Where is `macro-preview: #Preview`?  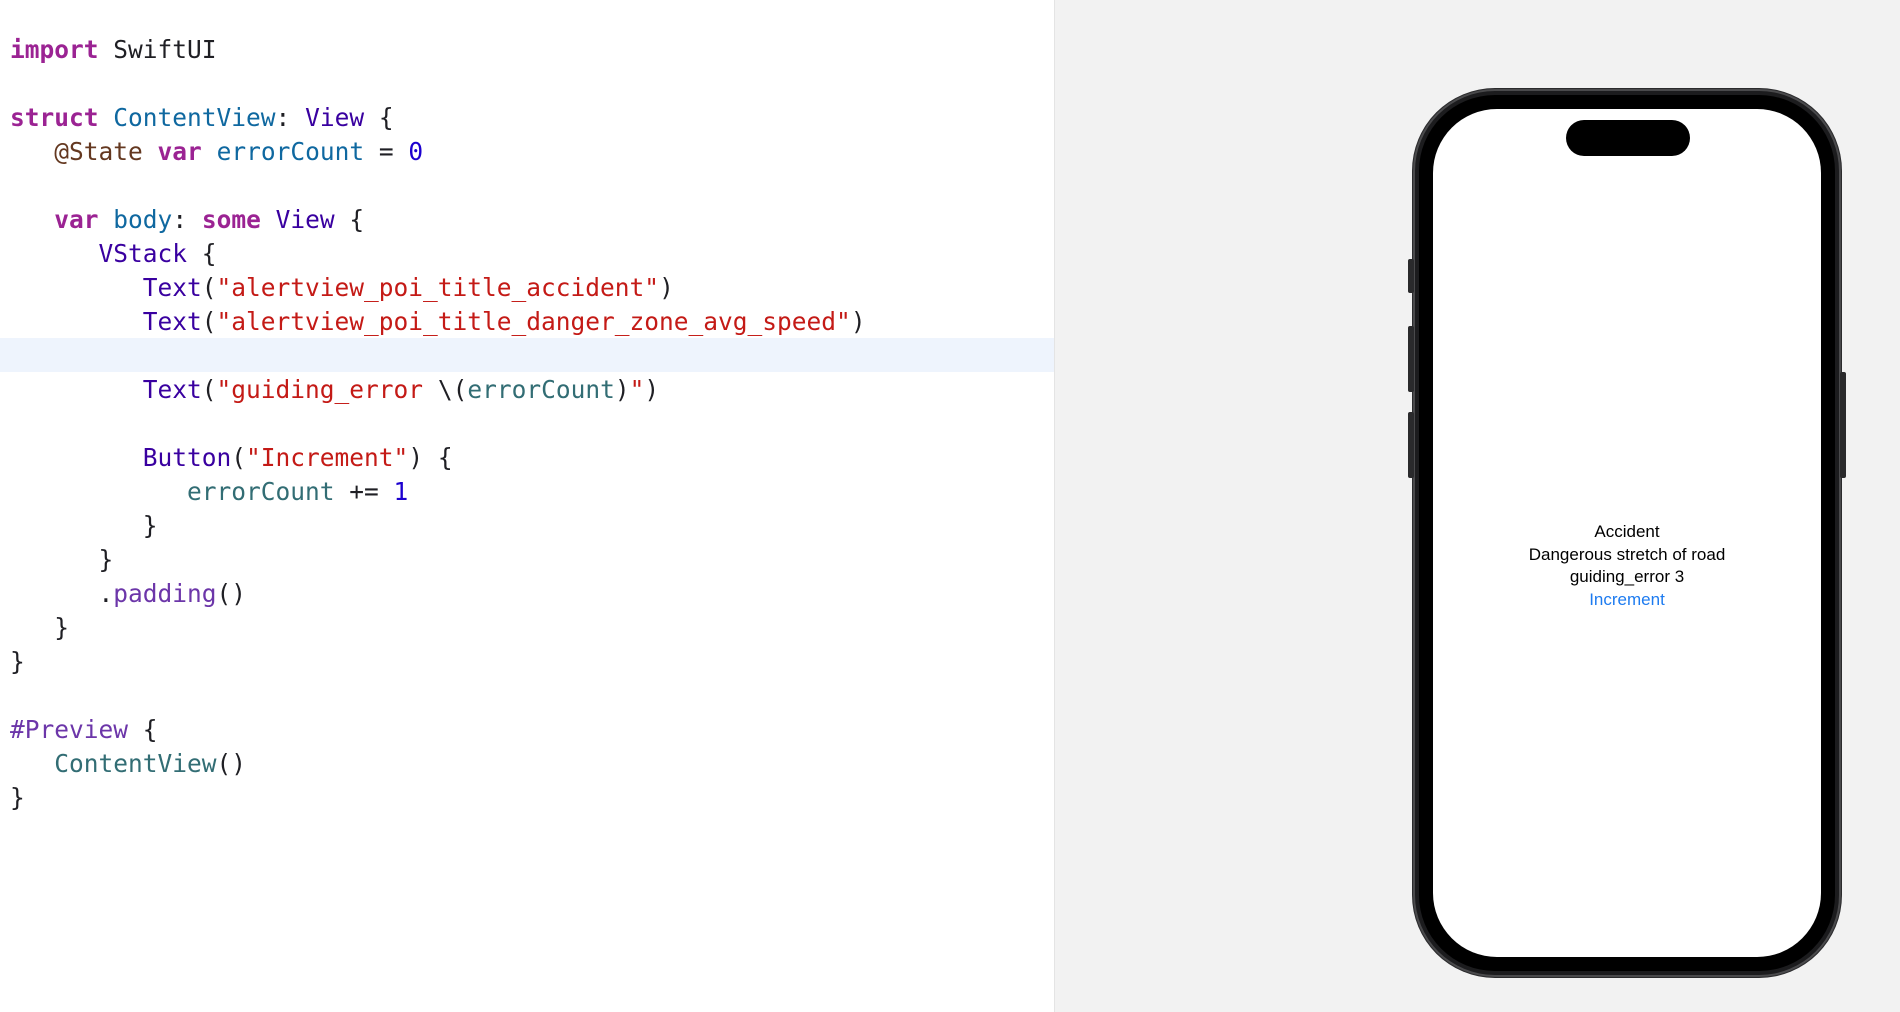
macro-preview: #Preview is located at coordinates (69, 729).